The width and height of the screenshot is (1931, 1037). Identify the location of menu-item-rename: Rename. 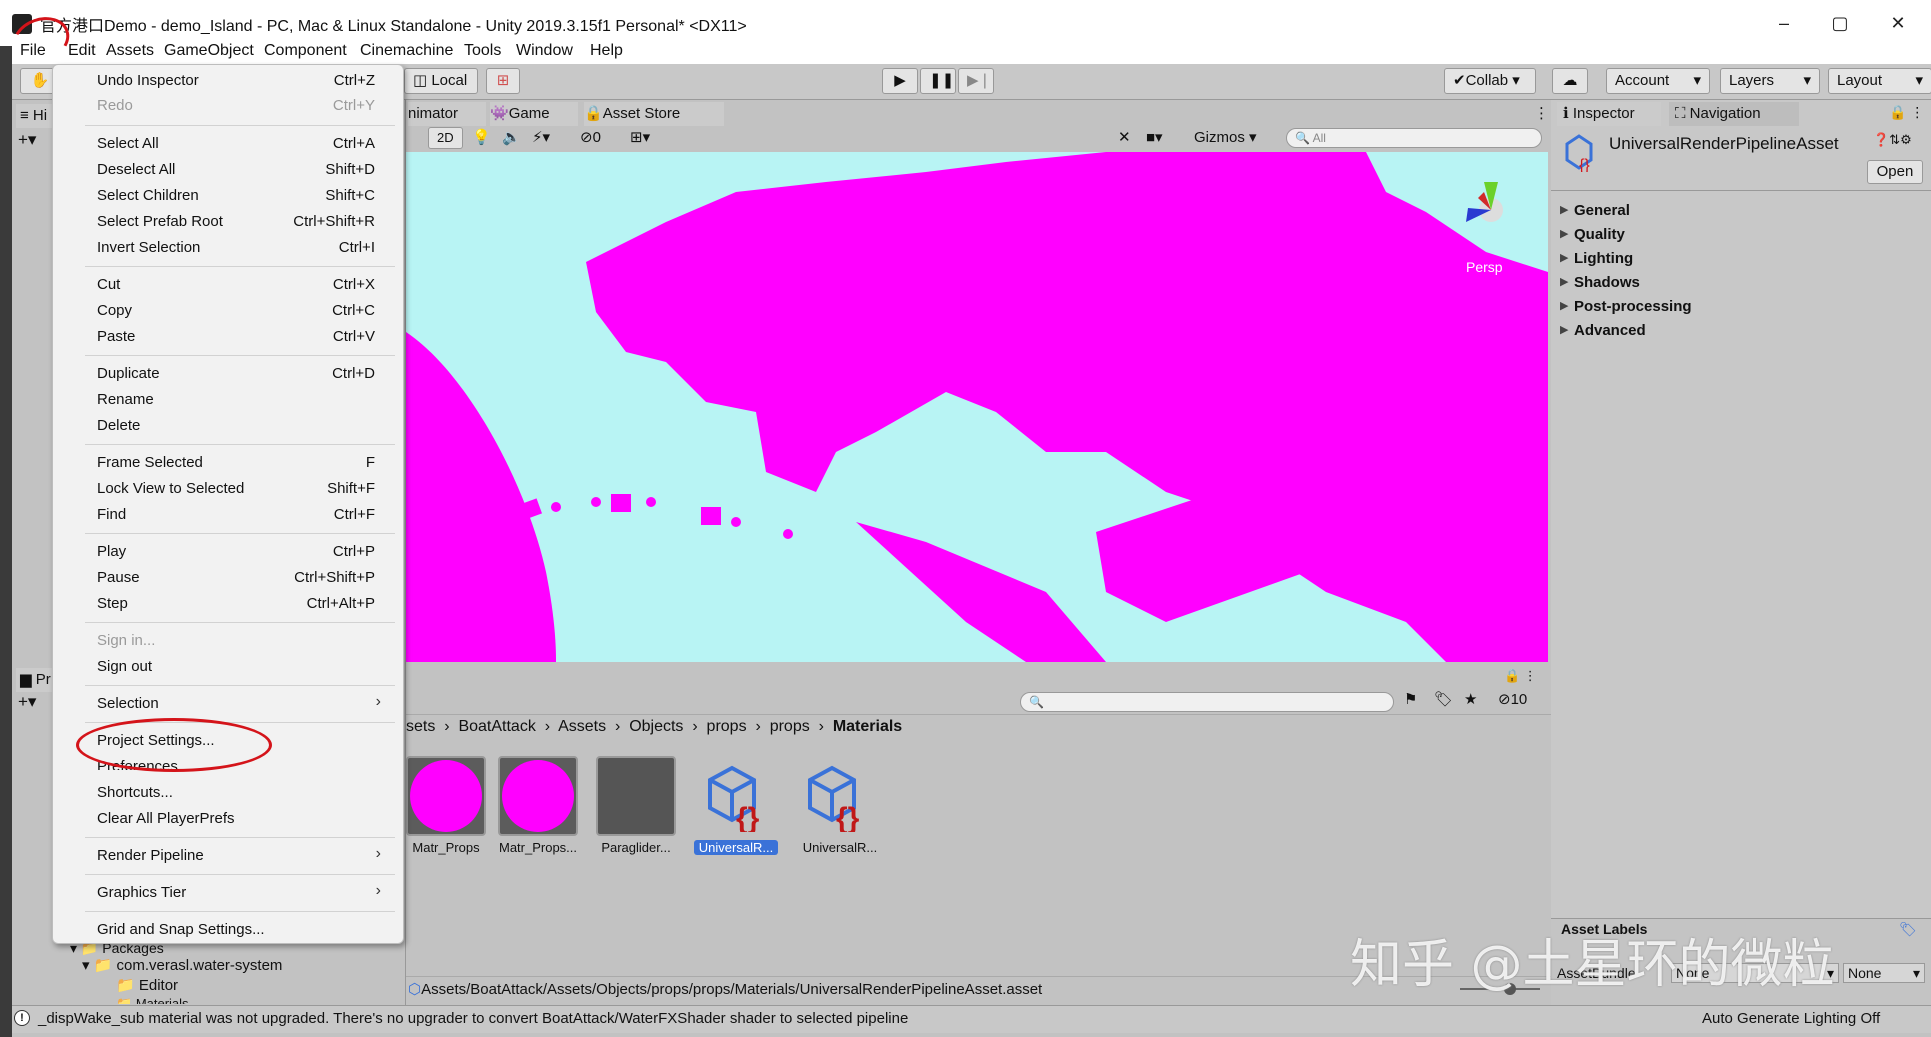
(125, 399).